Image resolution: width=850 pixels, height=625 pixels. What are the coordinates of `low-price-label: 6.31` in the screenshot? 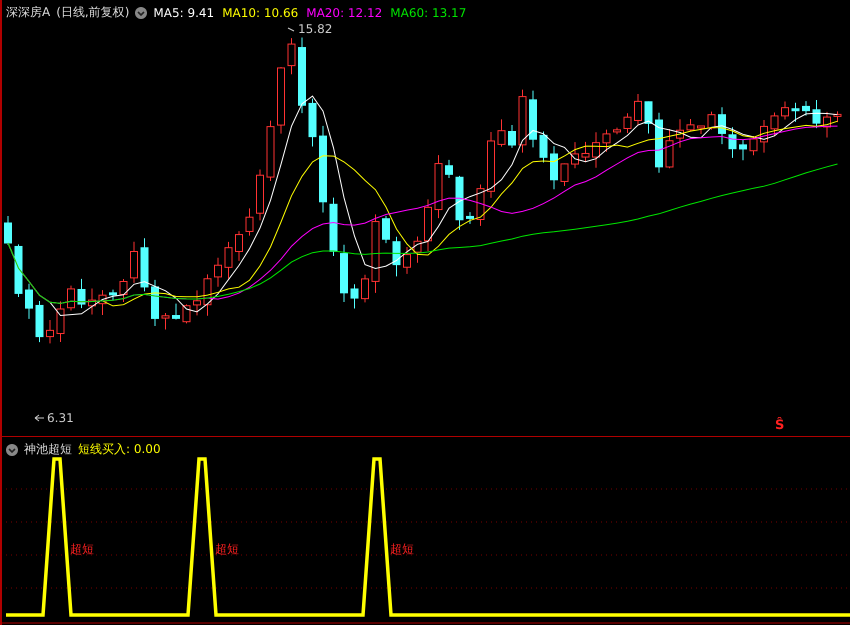 It's located at (60, 418).